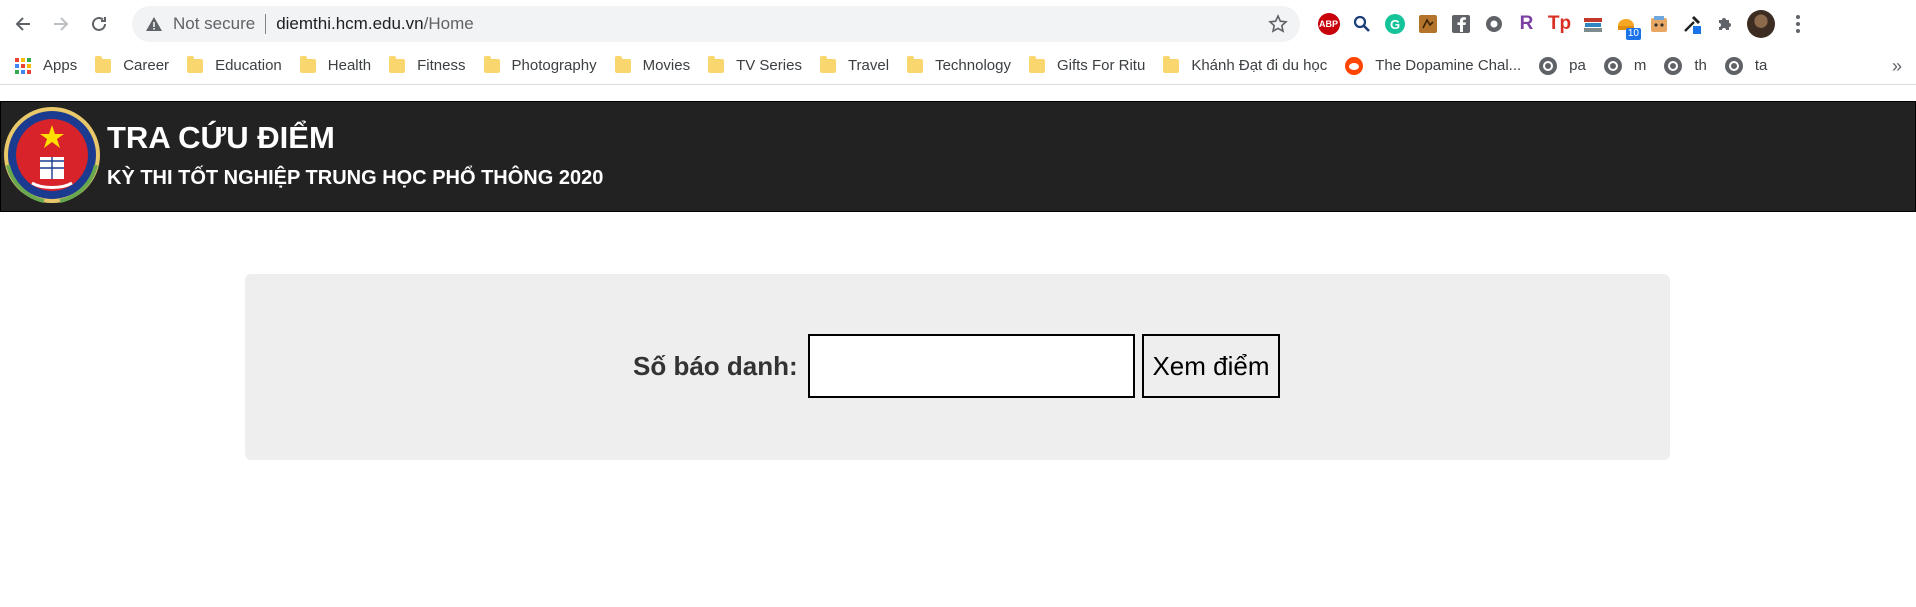 This screenshot has width=1916, height=607. What do you see at coordinates (1640, 65) in the screenshot?
I see `bookmark-label: m` at bounding box center [1640, 65].